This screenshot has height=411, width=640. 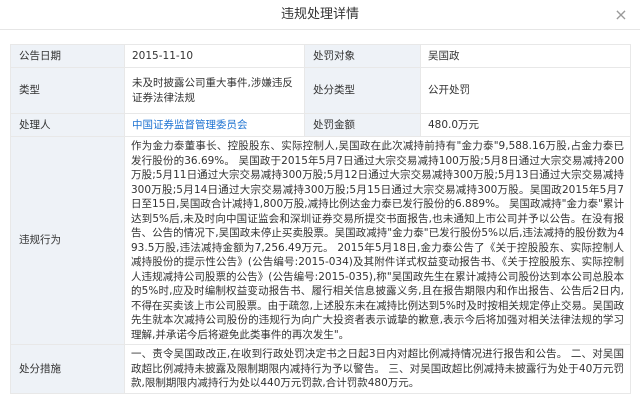 I want to click on modal-title: 违规处理详情, so click(x=319, y=14).